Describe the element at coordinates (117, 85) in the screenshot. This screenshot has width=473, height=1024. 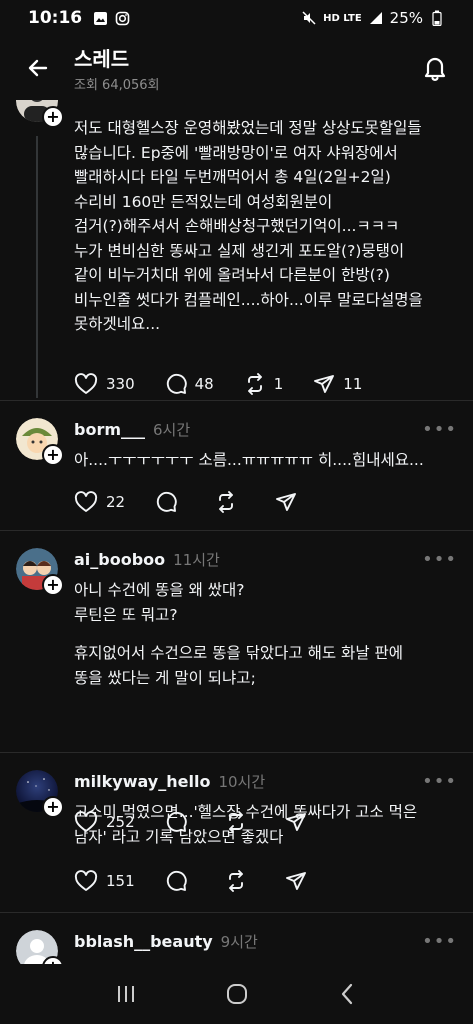
I see `view-count: 조회 64,056회` at that location.